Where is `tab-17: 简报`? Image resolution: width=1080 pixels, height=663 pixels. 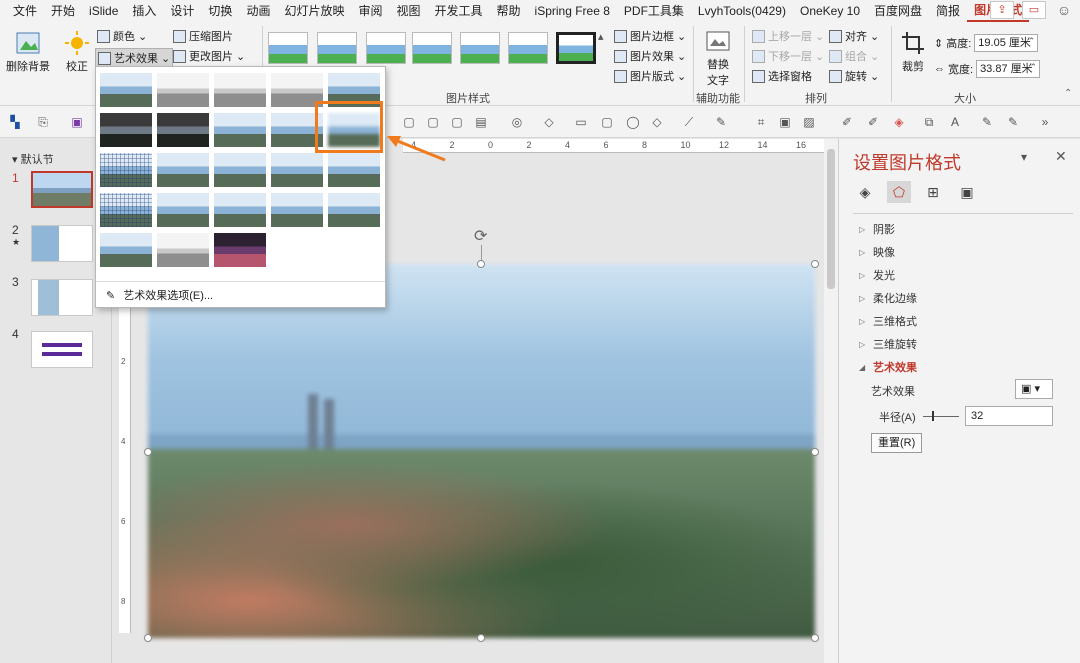 tab-17: 简报 is located at coordinates (948, 11).